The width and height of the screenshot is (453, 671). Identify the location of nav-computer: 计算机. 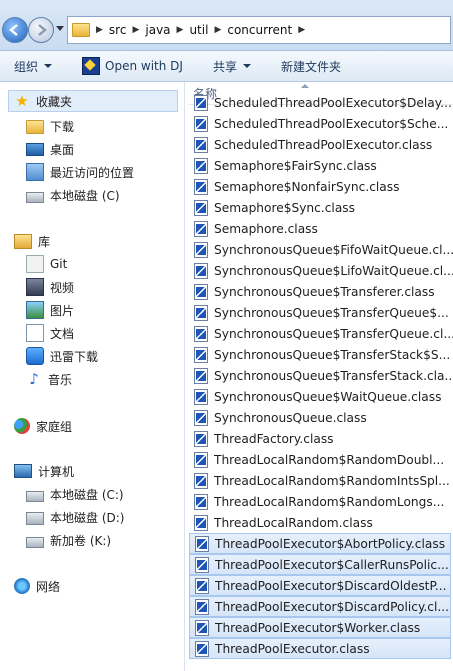
(44, 471).